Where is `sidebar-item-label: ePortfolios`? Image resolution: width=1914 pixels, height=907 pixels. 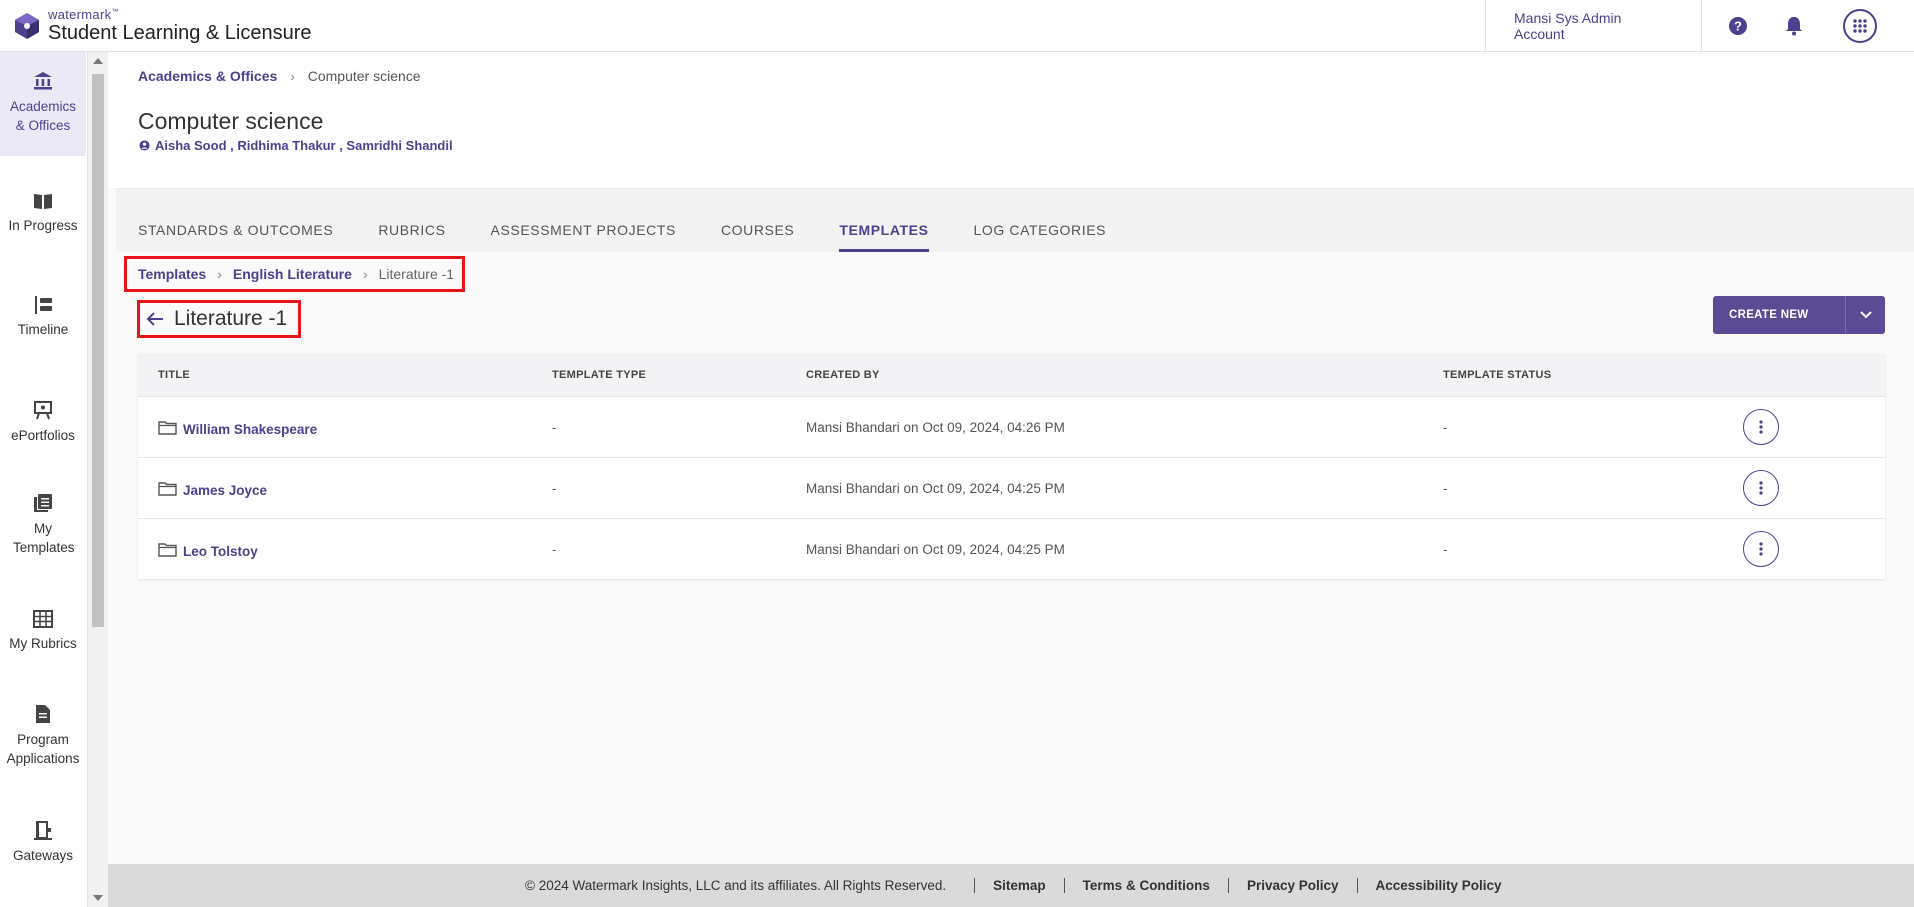
sidebar-item-label: ePortfolios is located at coordinates (43, 435).